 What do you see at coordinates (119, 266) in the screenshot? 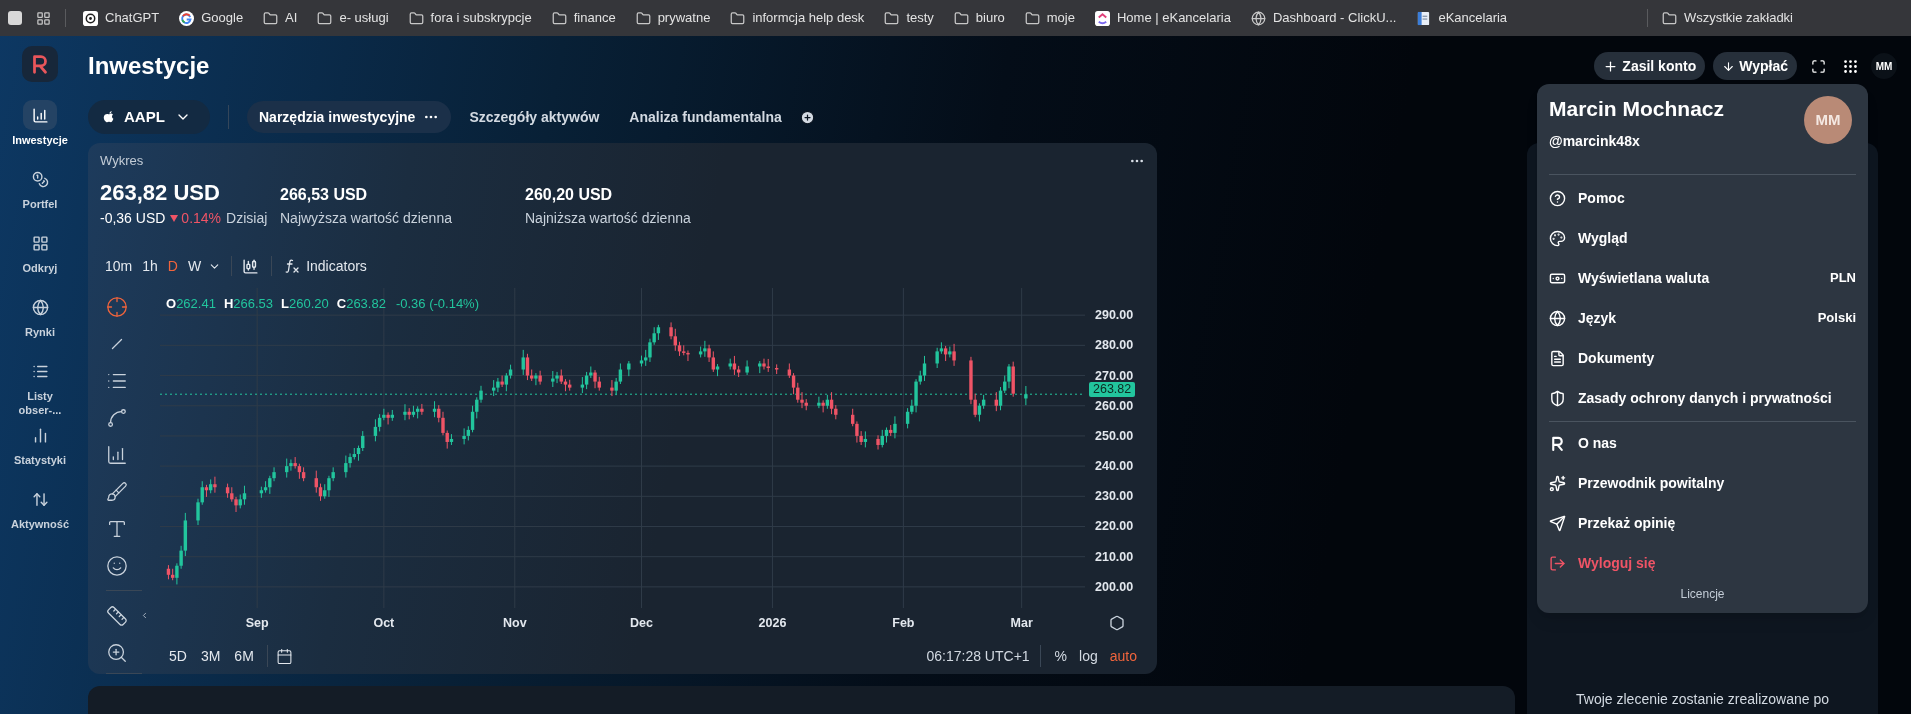
I see `timeframe-button: 10m` at bounding box center [119, 266].